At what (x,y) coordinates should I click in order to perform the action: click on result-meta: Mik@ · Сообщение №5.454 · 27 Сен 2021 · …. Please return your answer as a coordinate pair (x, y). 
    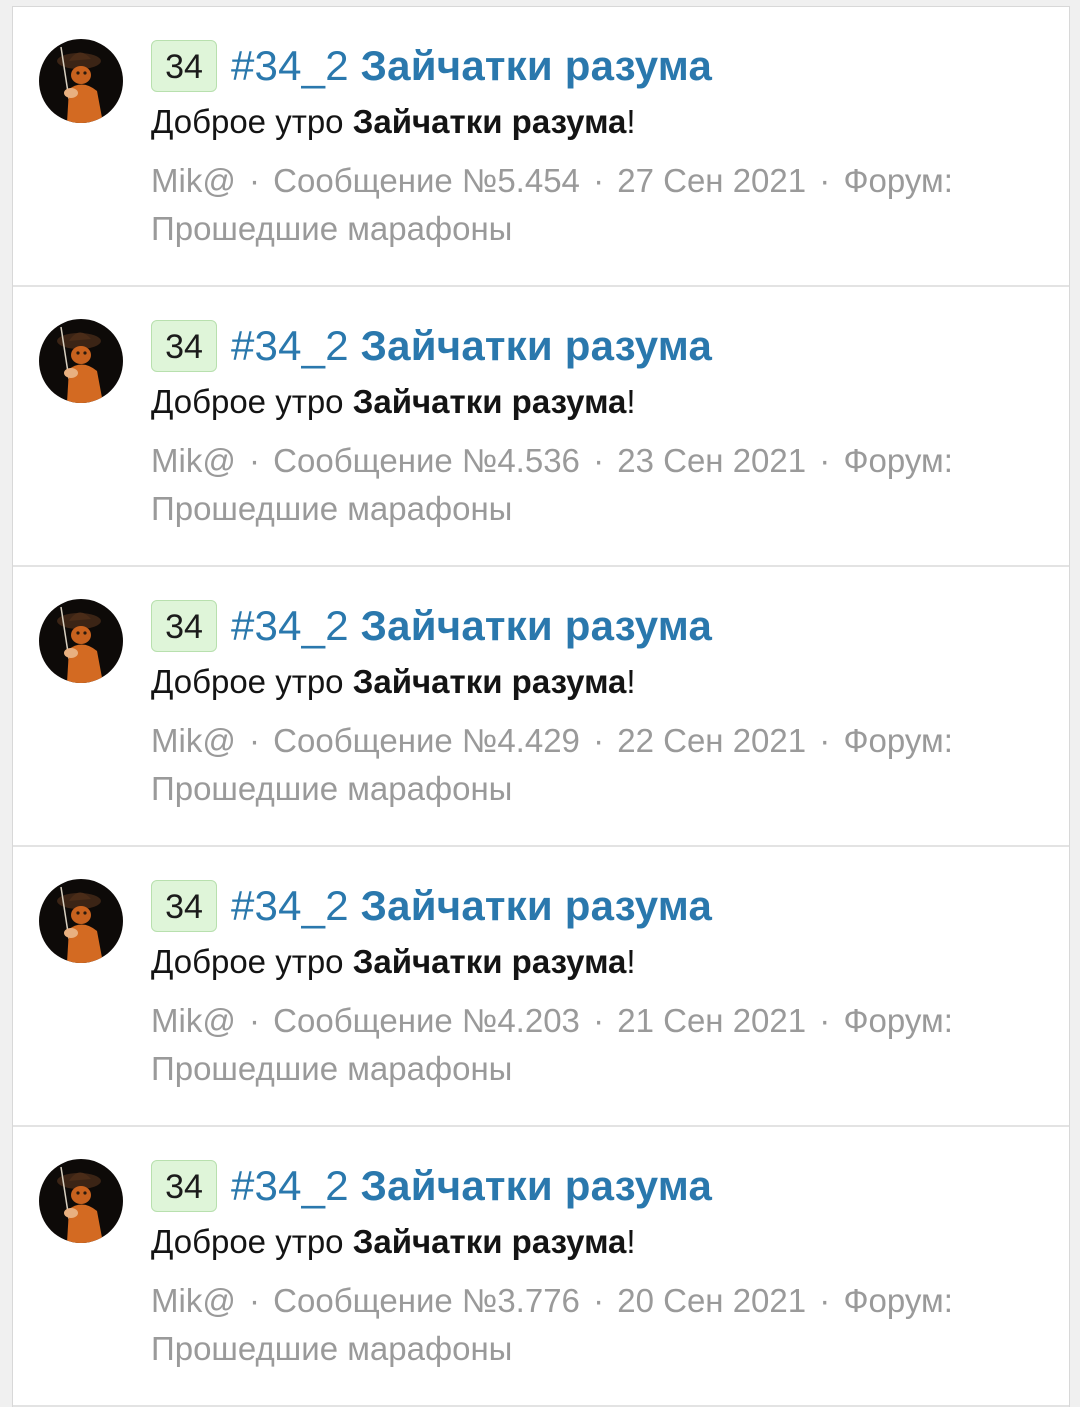
    Looking at the image, I should click on (561, 205).